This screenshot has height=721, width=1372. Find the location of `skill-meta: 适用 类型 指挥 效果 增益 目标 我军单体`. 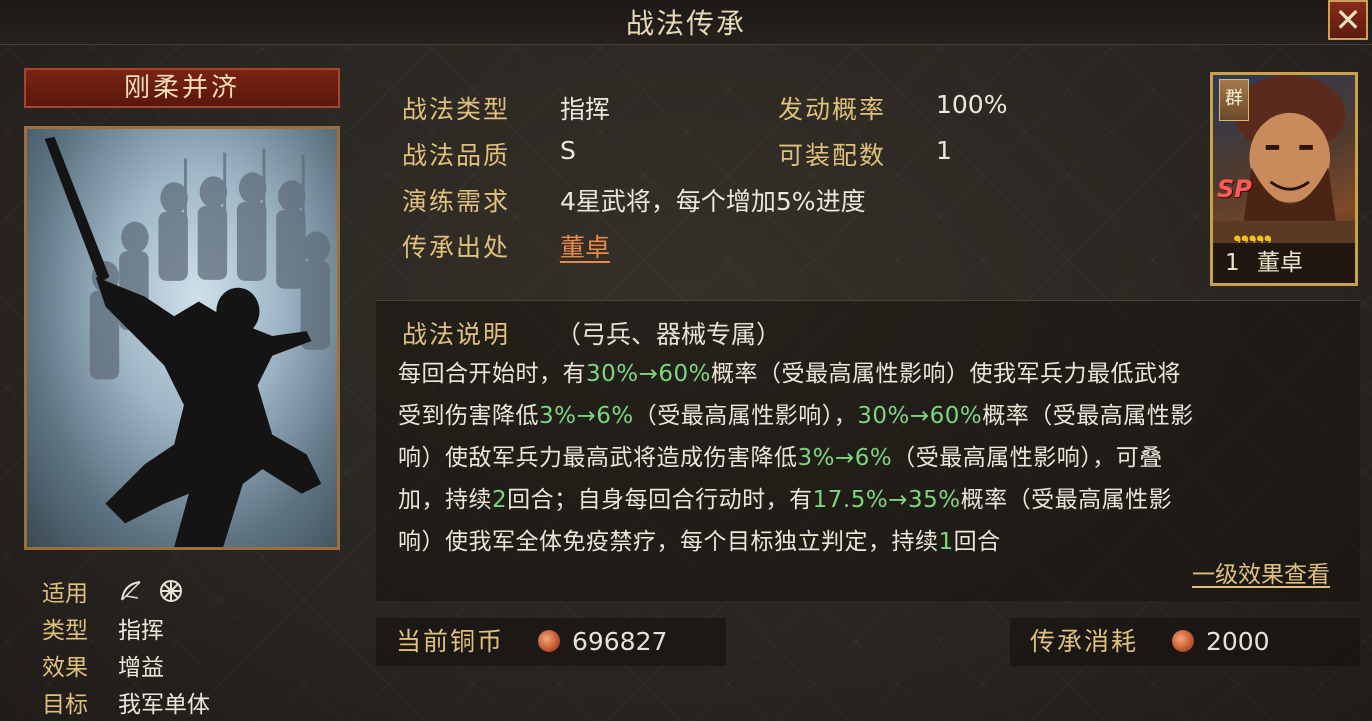

skill-meta: 适用 类型 指挥 效果 增益 目标 我军单体 is located at coordinates (126, 646).